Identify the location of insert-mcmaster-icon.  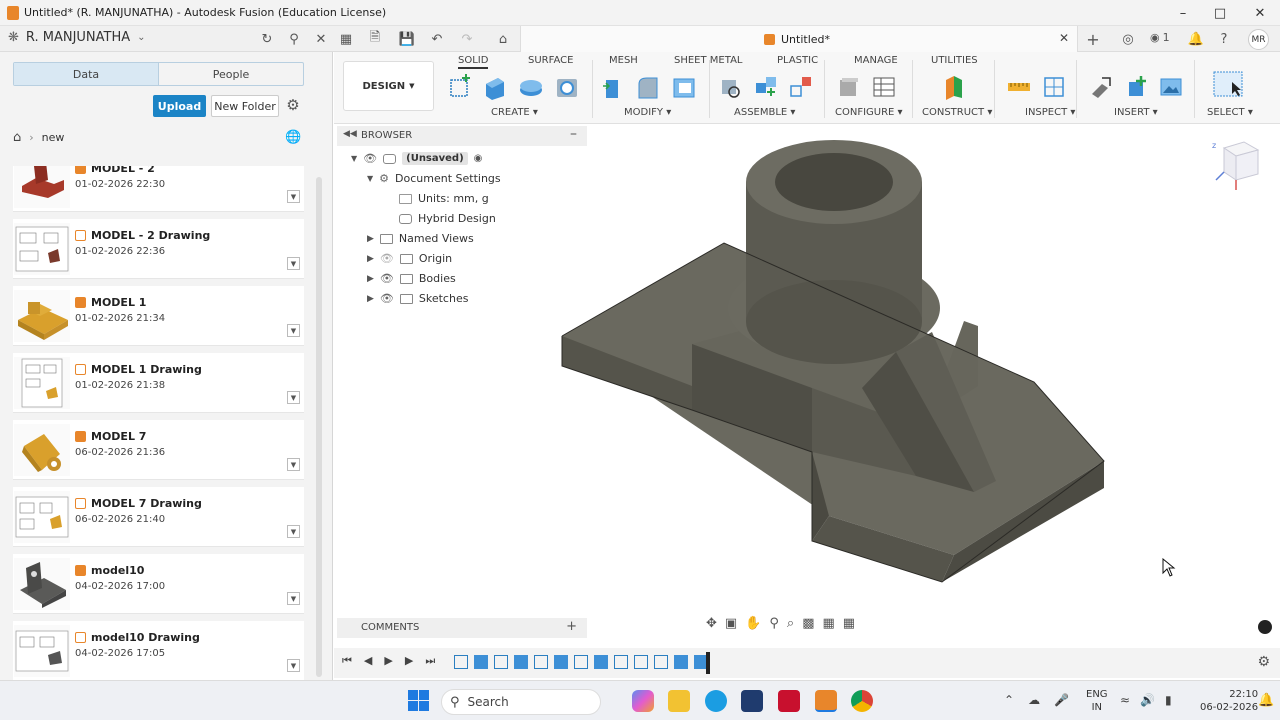
(1136, 87).